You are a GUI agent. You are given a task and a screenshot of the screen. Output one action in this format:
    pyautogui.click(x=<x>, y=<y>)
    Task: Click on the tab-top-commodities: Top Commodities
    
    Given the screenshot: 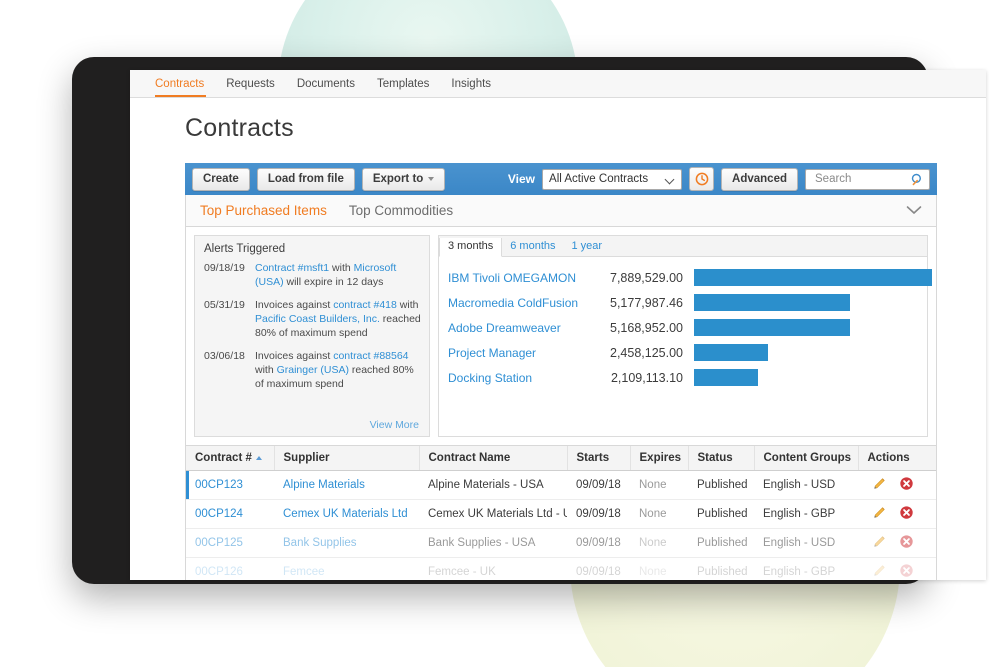 What is the action you would take?
    pyautogui.click(x=401, y=210)
    